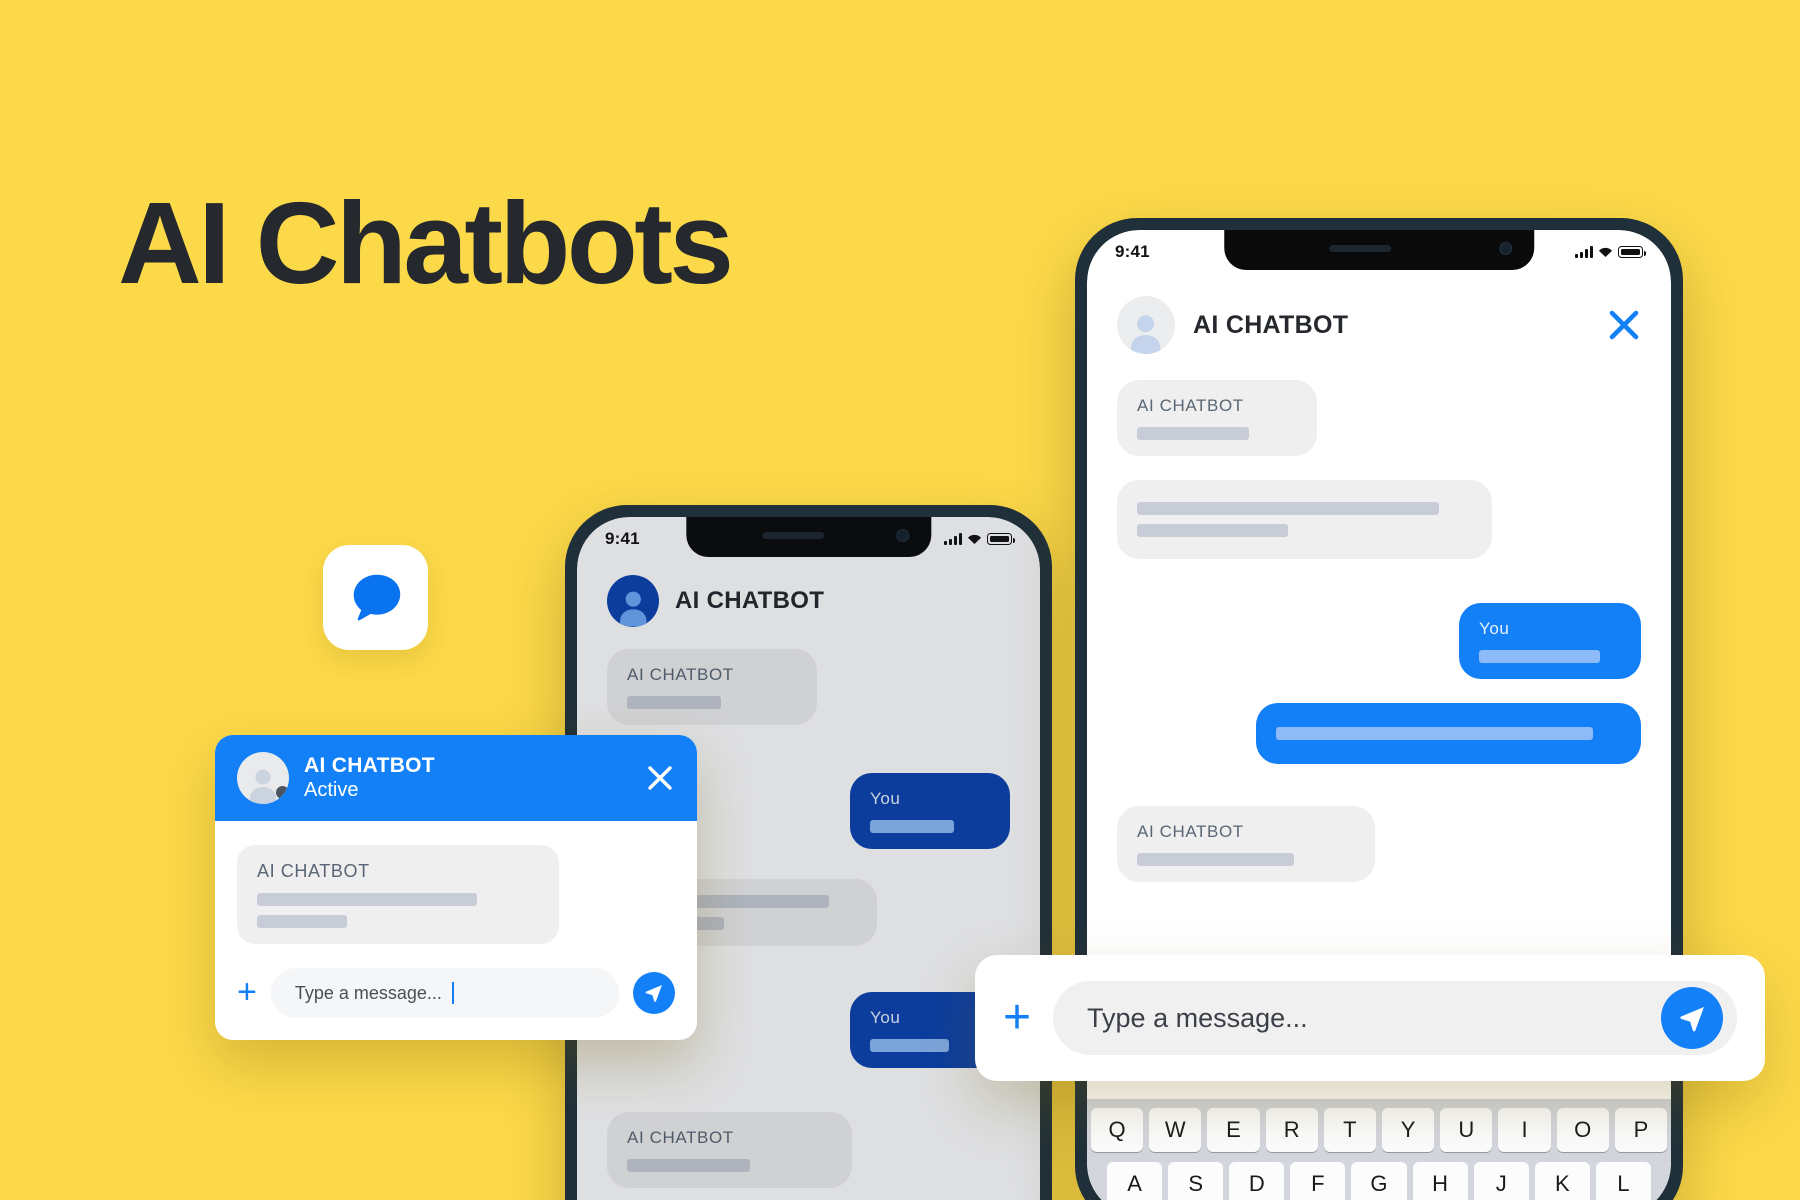 The width and height of the screenshot is (1800, 1200). Describe the element at coordinates (1562, 1181) in the screenshot. I see `keyboard-key: K` at that location.